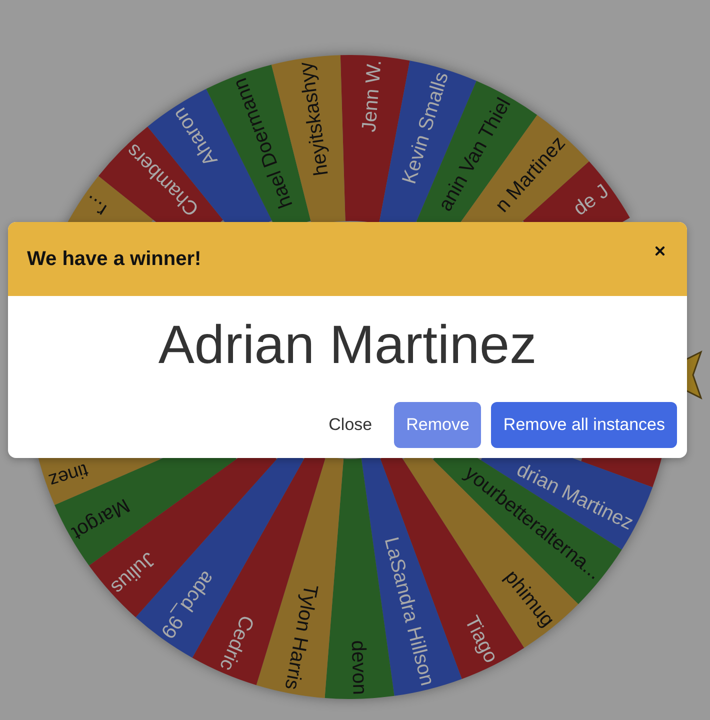  I want to click on segment-label: tinez, so click(68, 474).